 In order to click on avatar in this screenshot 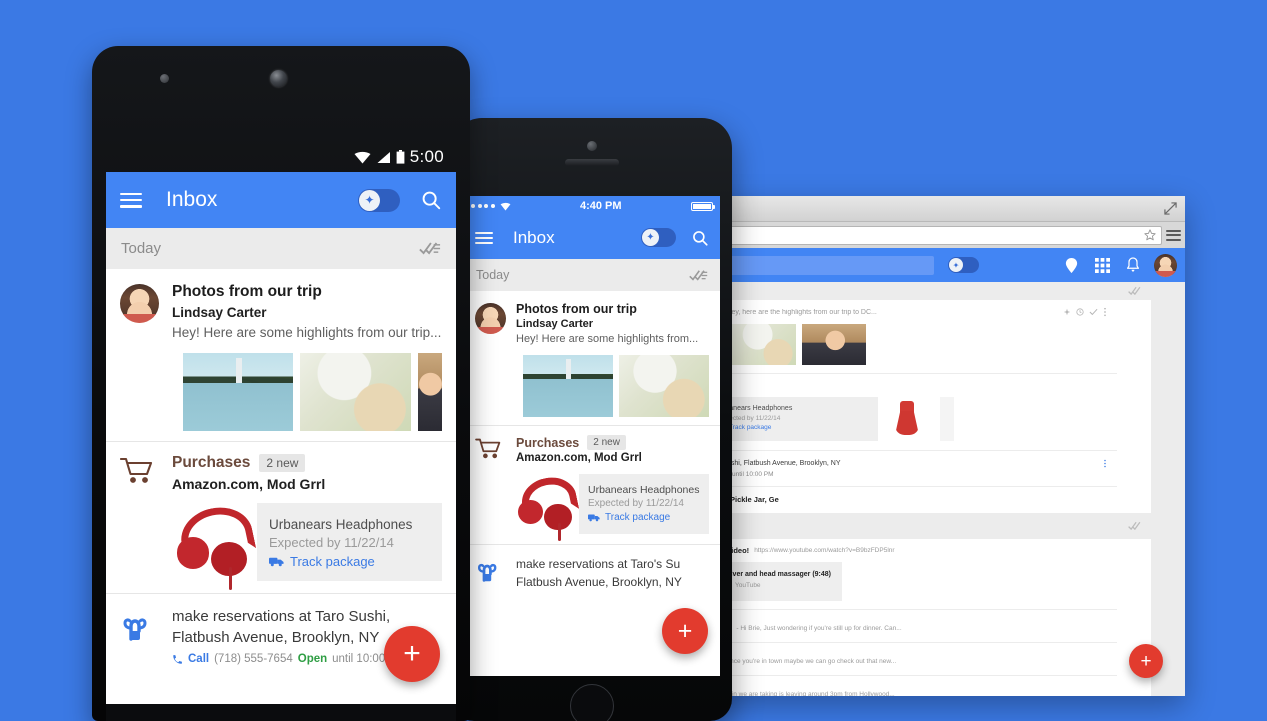, I will do `click(490, 318)`.